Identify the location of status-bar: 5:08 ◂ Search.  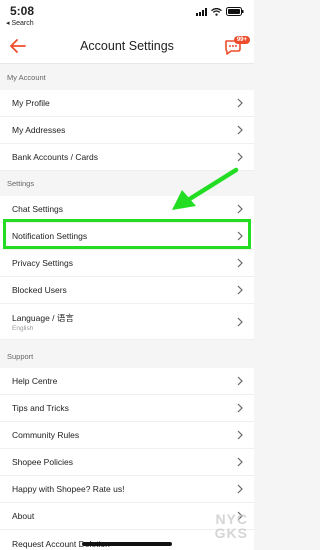
(127, 15).